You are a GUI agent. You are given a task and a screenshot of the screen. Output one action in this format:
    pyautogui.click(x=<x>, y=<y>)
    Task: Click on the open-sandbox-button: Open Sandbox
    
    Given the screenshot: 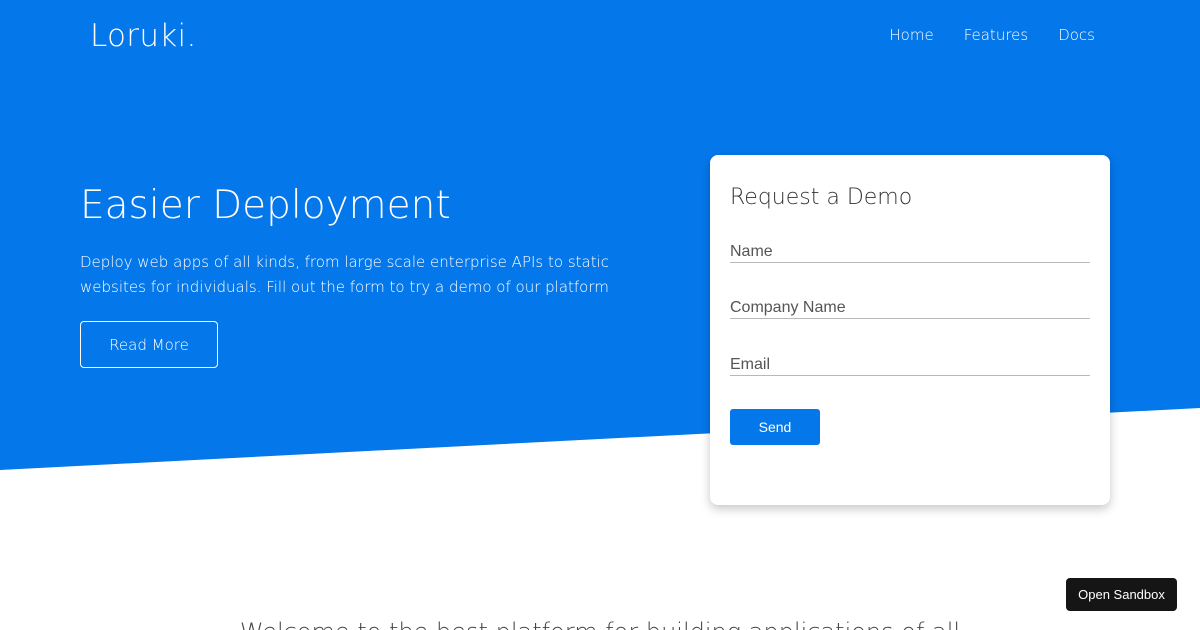 What is the action you would take?
    pyautogui.click(x=1121, y=594)
    